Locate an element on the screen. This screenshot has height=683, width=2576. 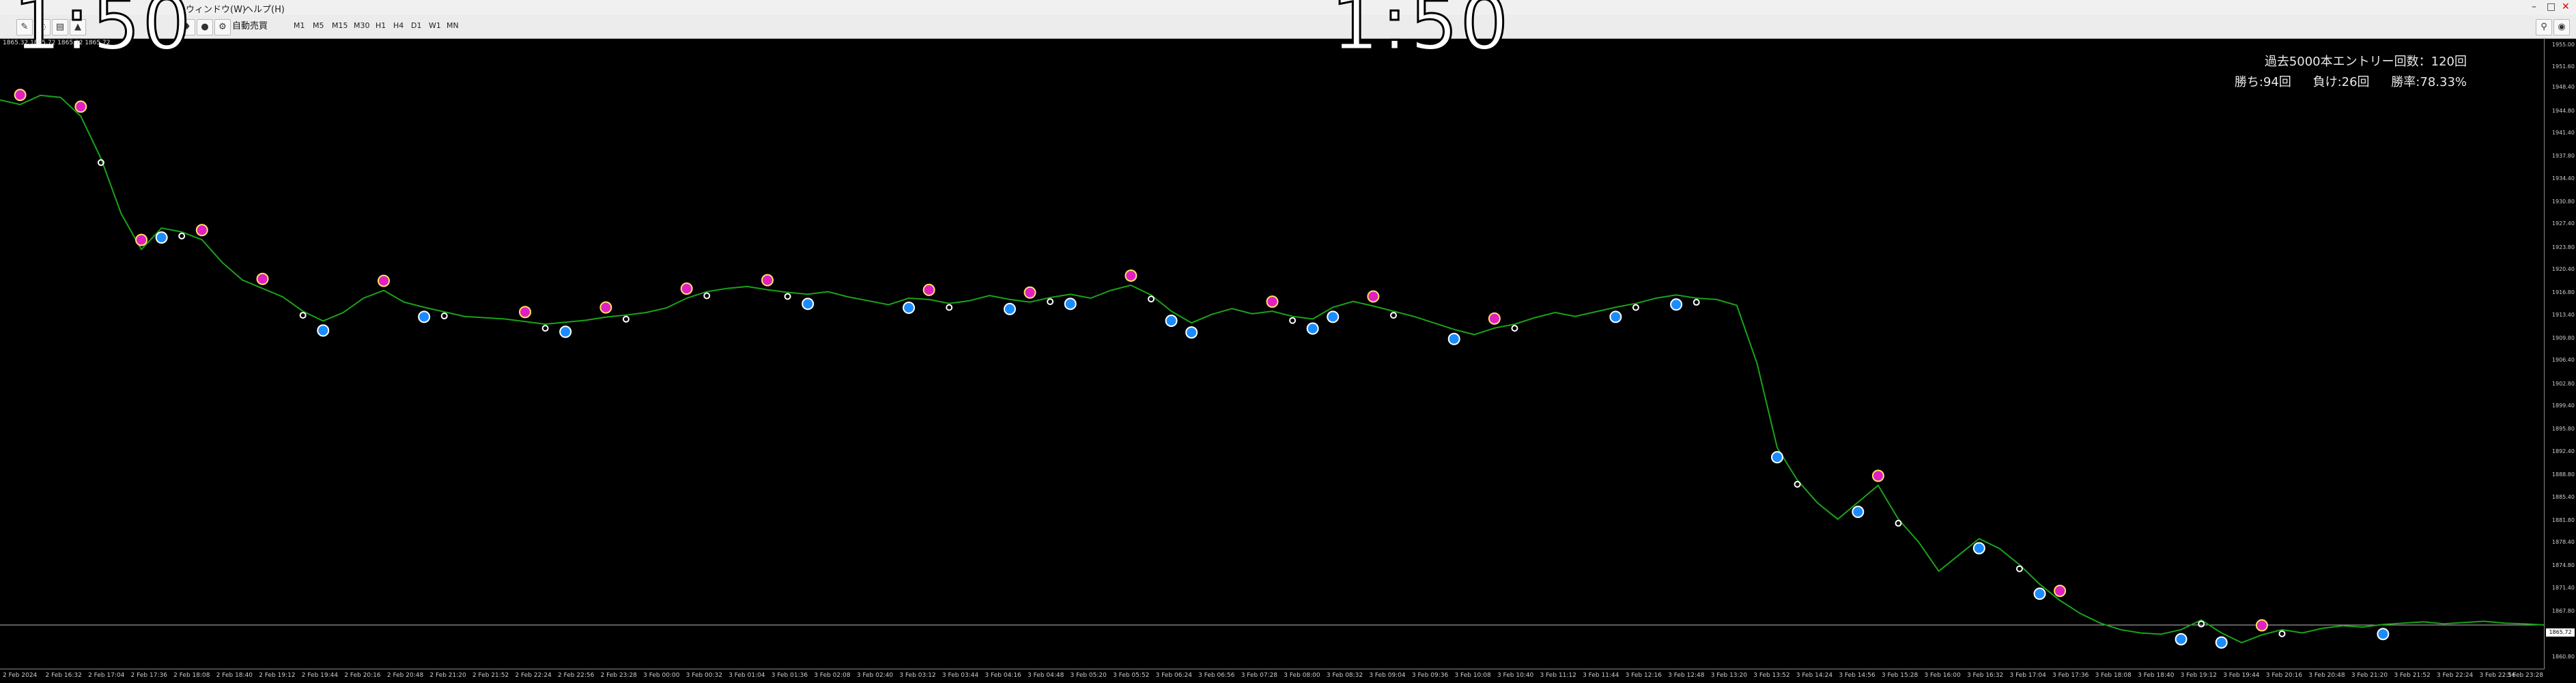
timeframe-mn: MN is located at coordinates (453, 25).